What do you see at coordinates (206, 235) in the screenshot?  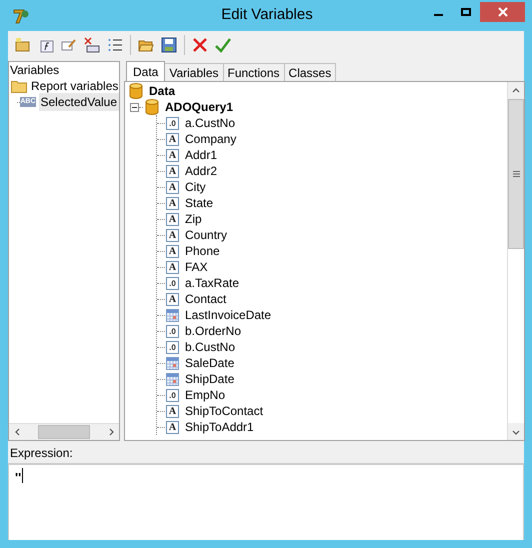 I see `tree-item: Country` at bounding box center [206, 235].